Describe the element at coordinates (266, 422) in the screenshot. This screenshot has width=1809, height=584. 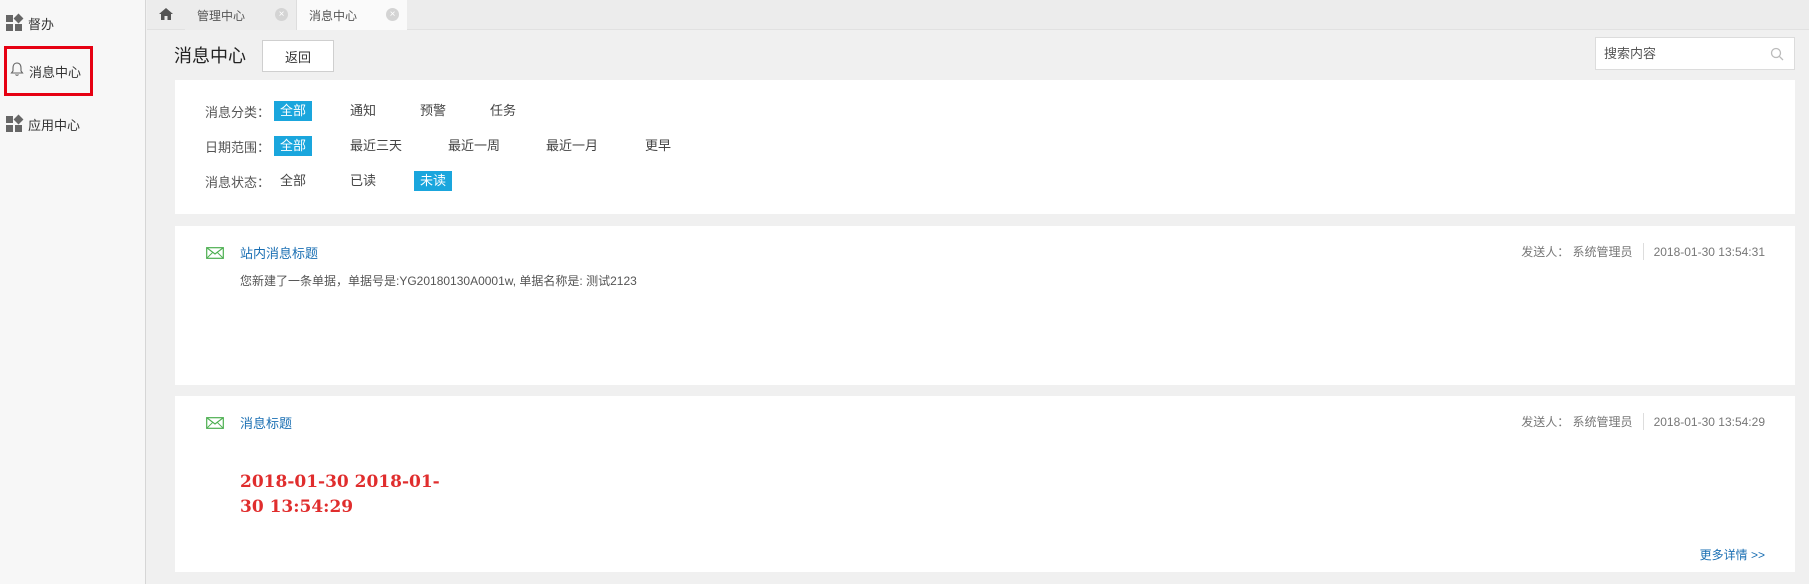
I see `message-title-link: 消息标题` at that location.